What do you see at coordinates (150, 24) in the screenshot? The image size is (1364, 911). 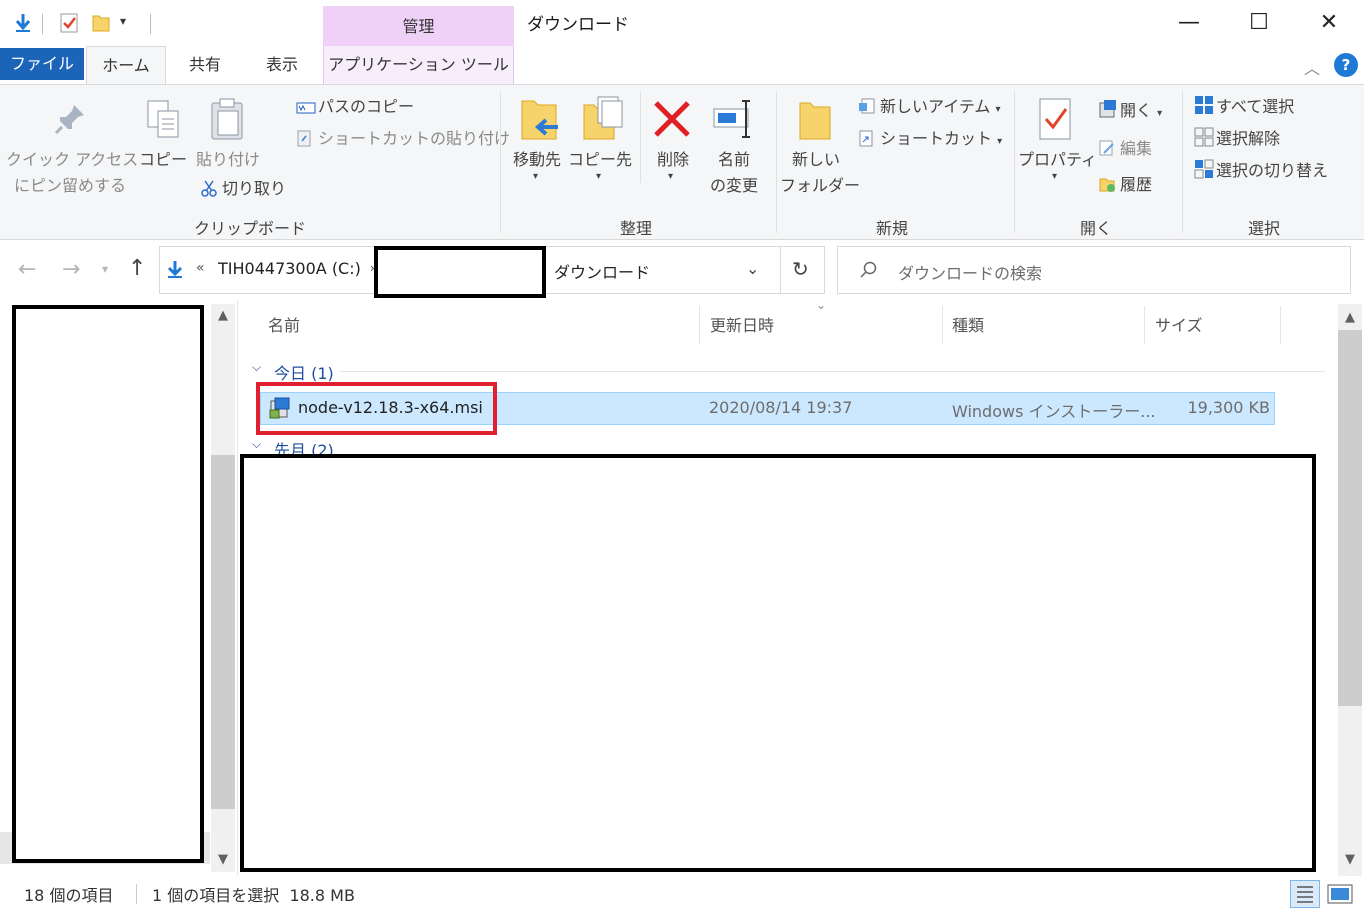 I see `qat-separator` at bounding box center [150, 24].